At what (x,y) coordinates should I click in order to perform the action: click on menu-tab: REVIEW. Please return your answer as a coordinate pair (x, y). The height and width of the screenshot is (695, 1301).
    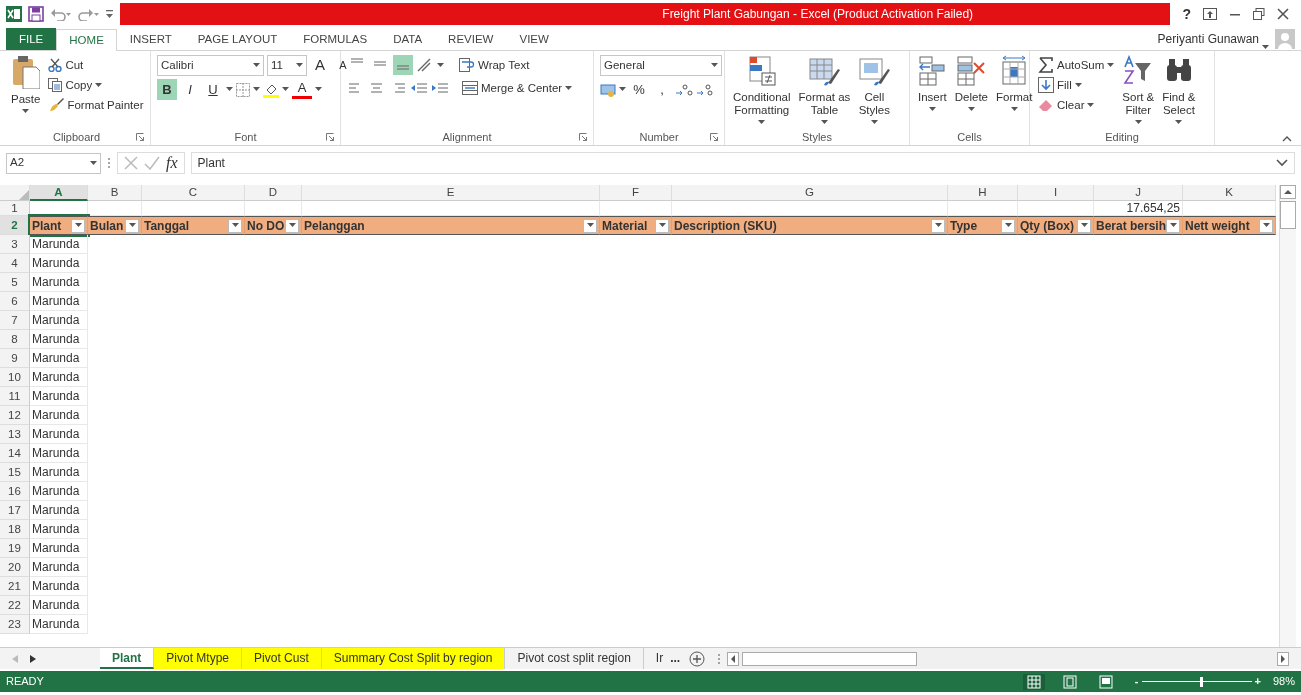
    Looking at the image, I should click on (471, 39).